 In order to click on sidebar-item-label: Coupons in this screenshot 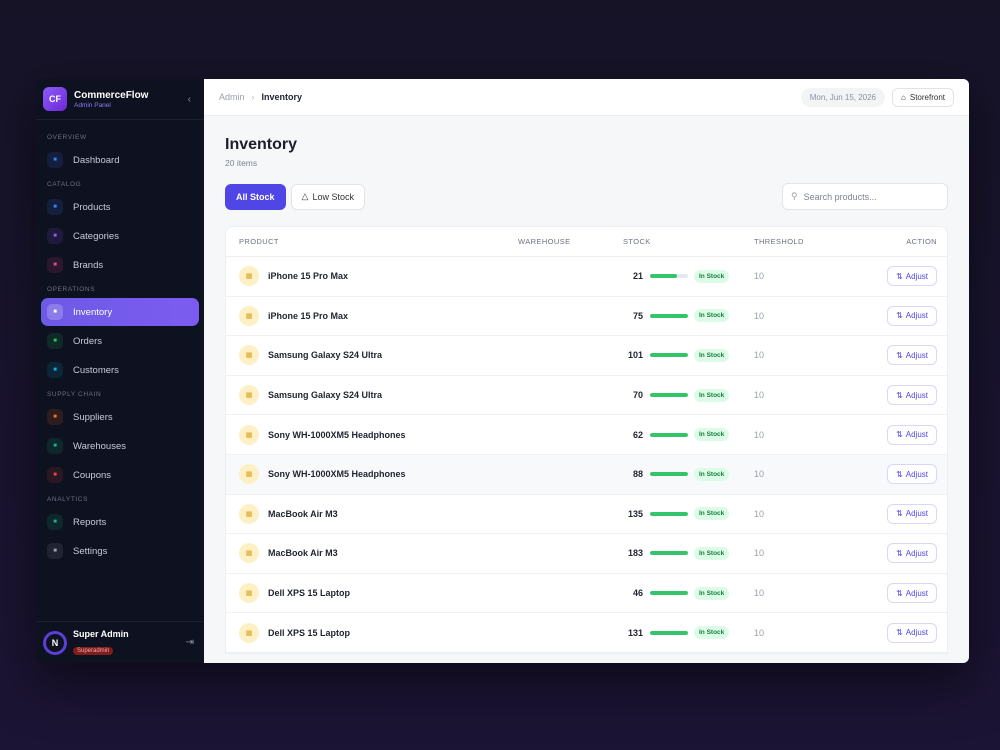, I will do `click(92, 475)`.